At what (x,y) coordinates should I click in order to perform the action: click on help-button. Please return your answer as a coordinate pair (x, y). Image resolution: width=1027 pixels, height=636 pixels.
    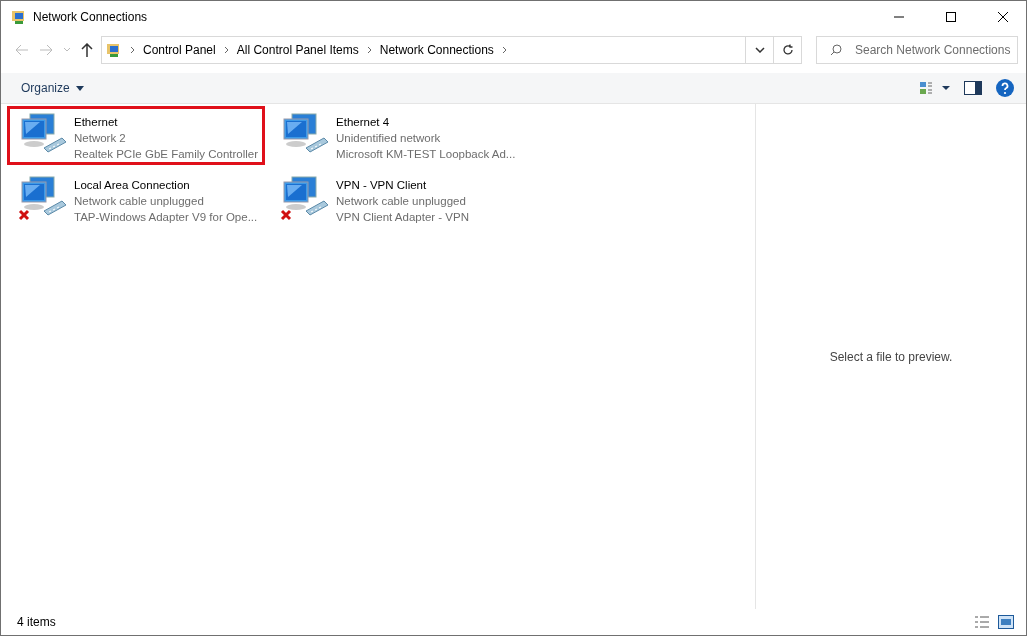
    Looking at the image, I should click on (1005, 88).